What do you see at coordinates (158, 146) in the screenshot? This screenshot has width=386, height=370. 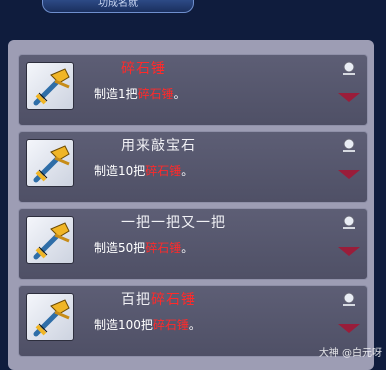 I see `achievement-title: 用来敲宝石` at bounding box center [158, 146].